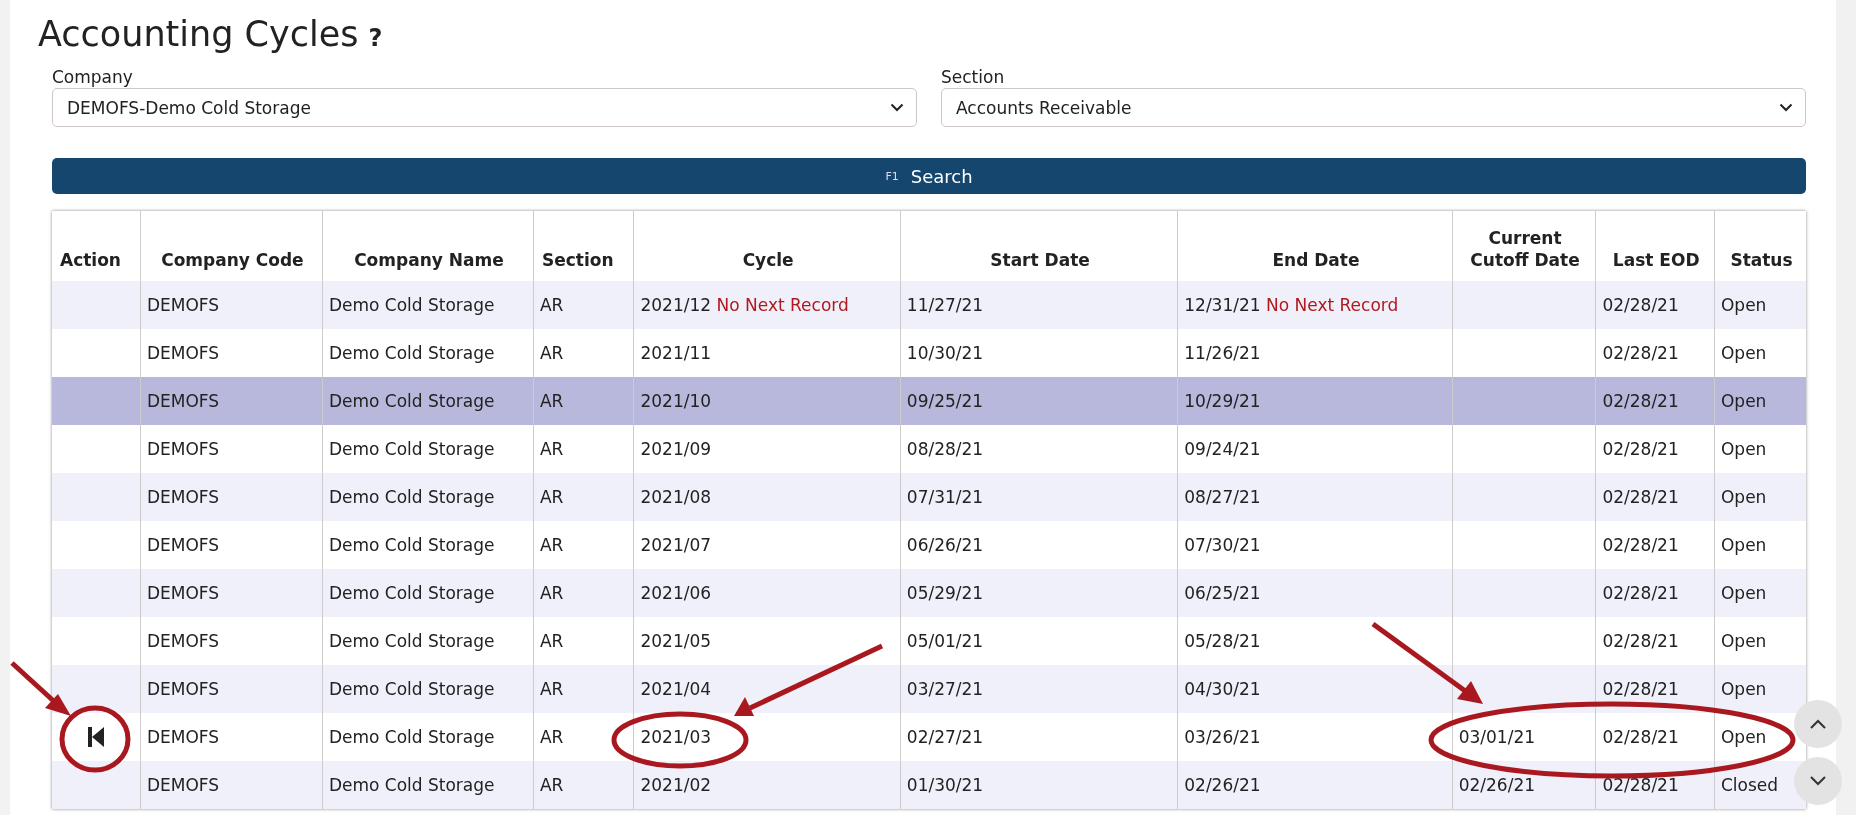 The height and width of the screenshot is (815, 1856). I want to click on cell-value: 12/31/21, so click(1222, 305).